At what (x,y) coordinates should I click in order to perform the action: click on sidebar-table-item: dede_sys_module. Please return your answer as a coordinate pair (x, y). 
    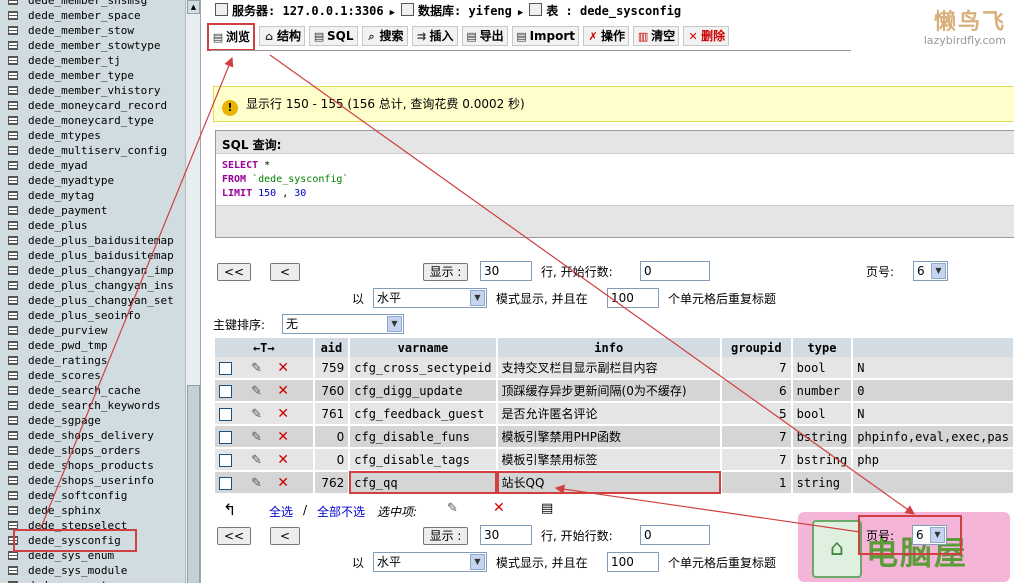
    Looking at the image, I should click on (92, 570).